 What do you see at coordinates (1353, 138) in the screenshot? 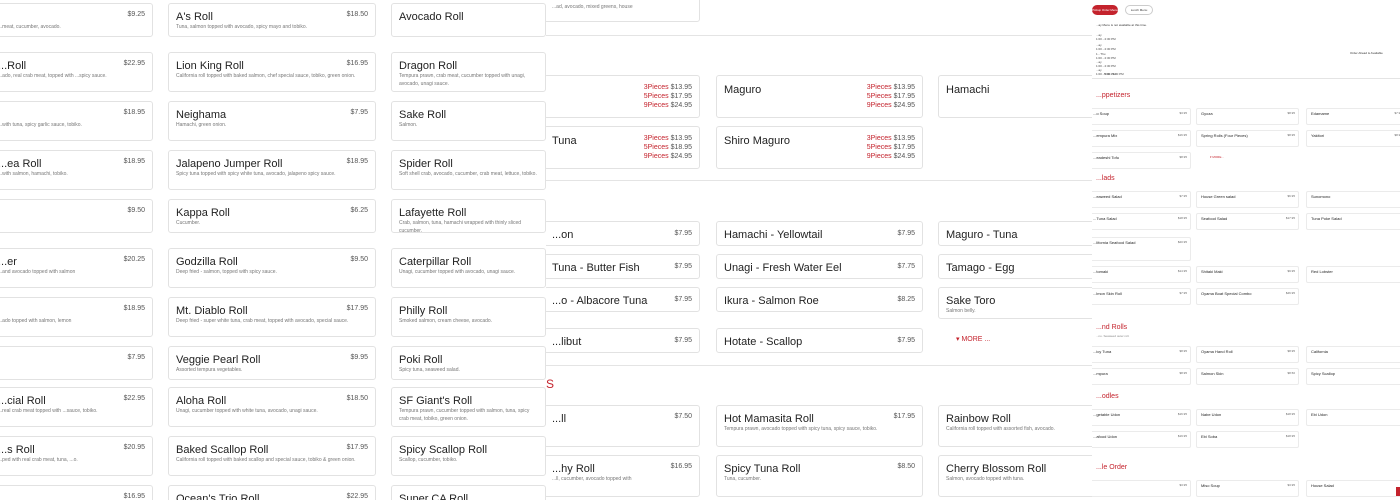
I see `mini-item-card: Yakitori $8.95` at bounding box center [1353, 138].